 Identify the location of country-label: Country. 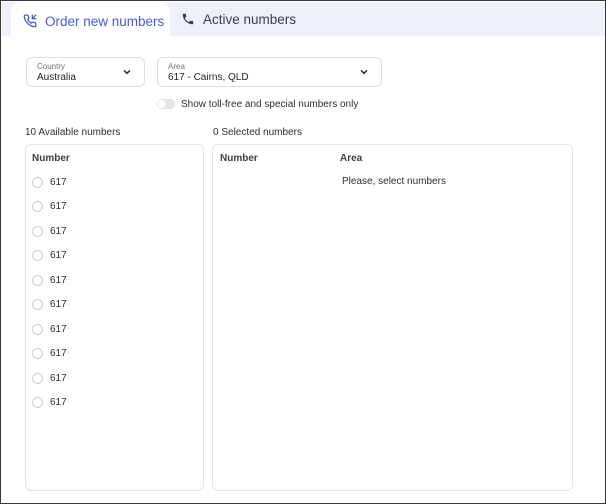
(51, 66).